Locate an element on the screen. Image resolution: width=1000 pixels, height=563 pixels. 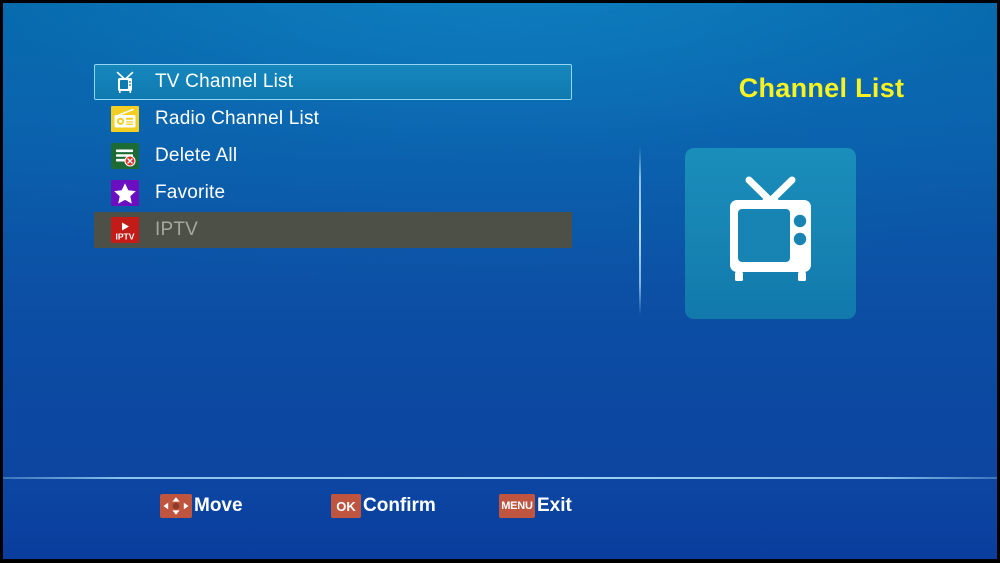
star-icon is located at coordinates (125, 193).